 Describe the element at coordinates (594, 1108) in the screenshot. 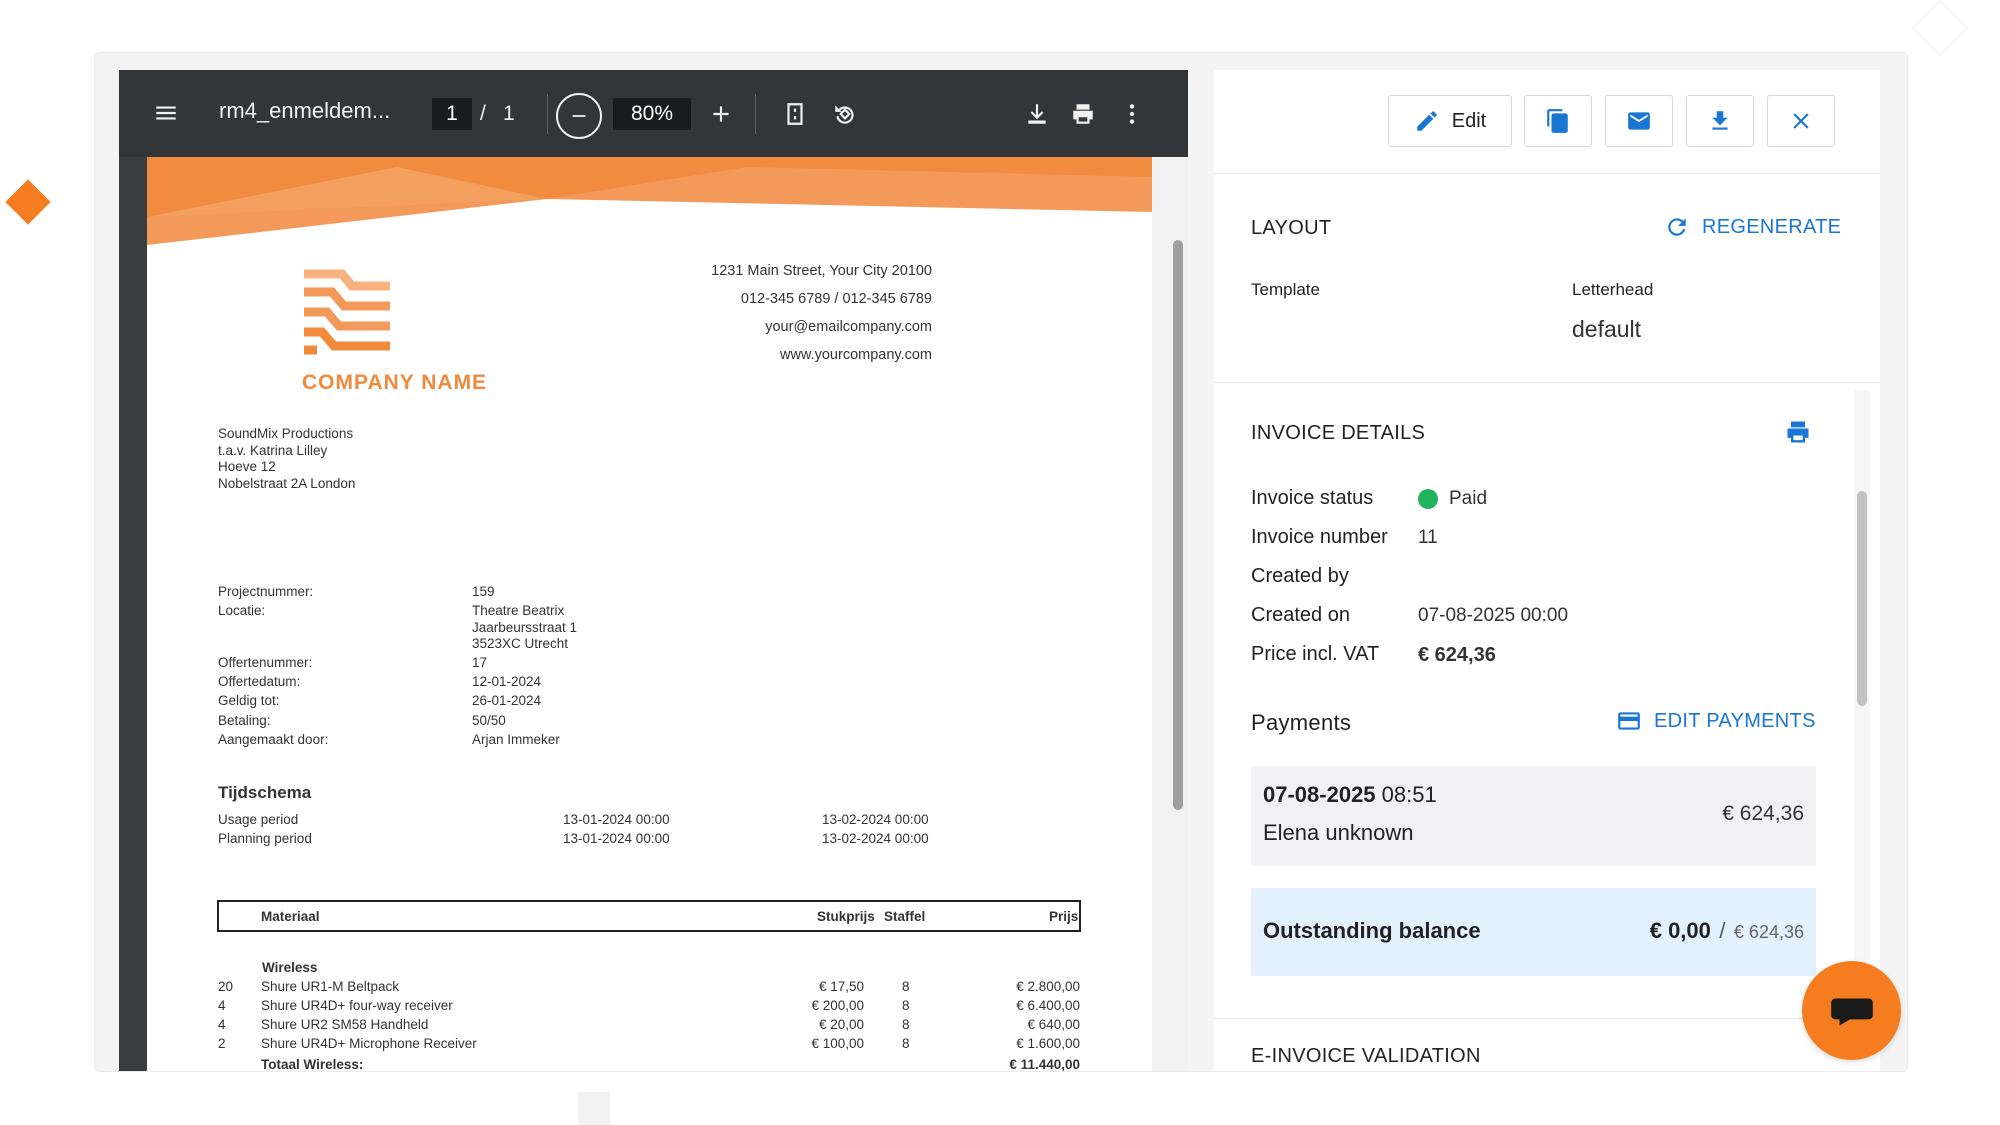

I see `decorative-square` at that location.